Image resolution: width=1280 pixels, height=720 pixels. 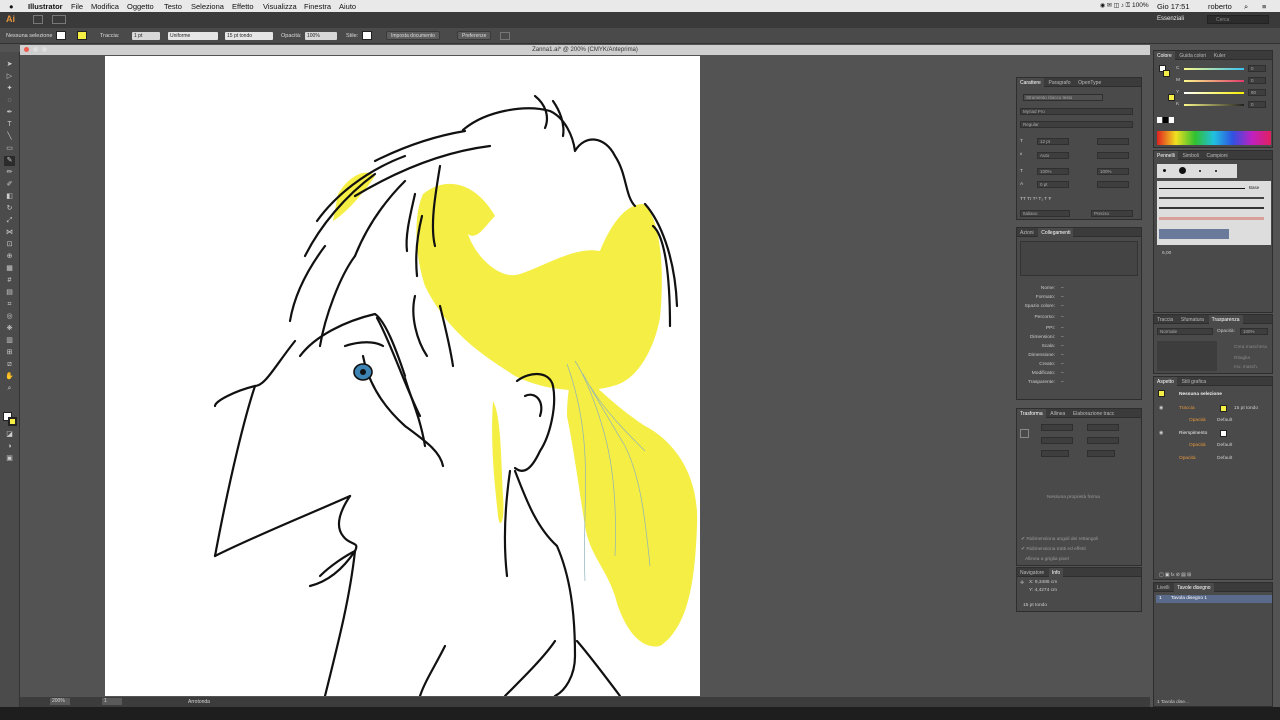 I want to click on tab-trasforma: Trasforma, so click(x=1031, y=414).